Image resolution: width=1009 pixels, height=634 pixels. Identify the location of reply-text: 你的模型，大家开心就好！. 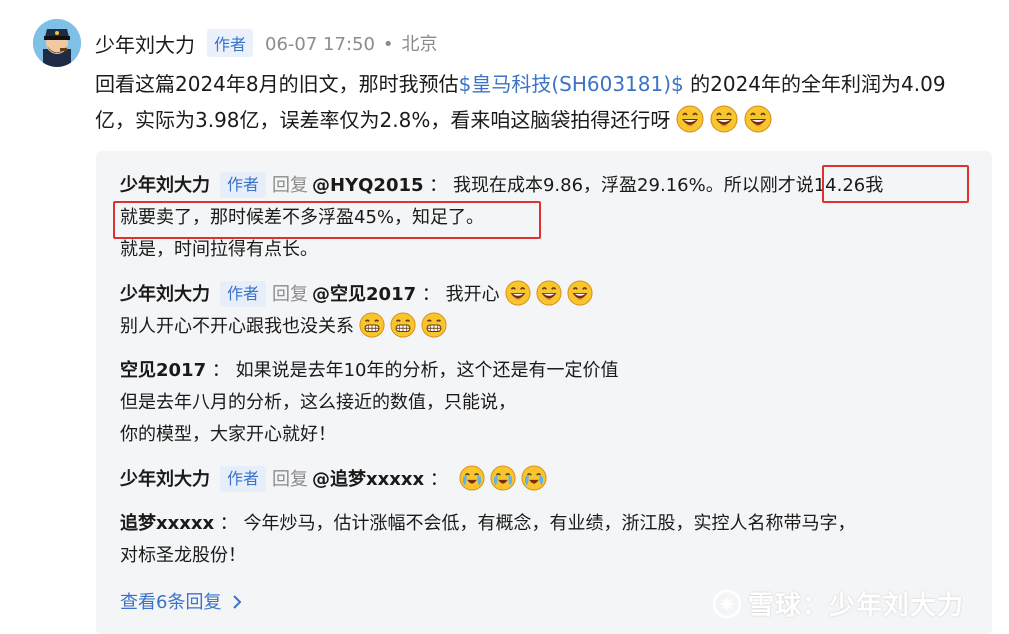
(228, 434).